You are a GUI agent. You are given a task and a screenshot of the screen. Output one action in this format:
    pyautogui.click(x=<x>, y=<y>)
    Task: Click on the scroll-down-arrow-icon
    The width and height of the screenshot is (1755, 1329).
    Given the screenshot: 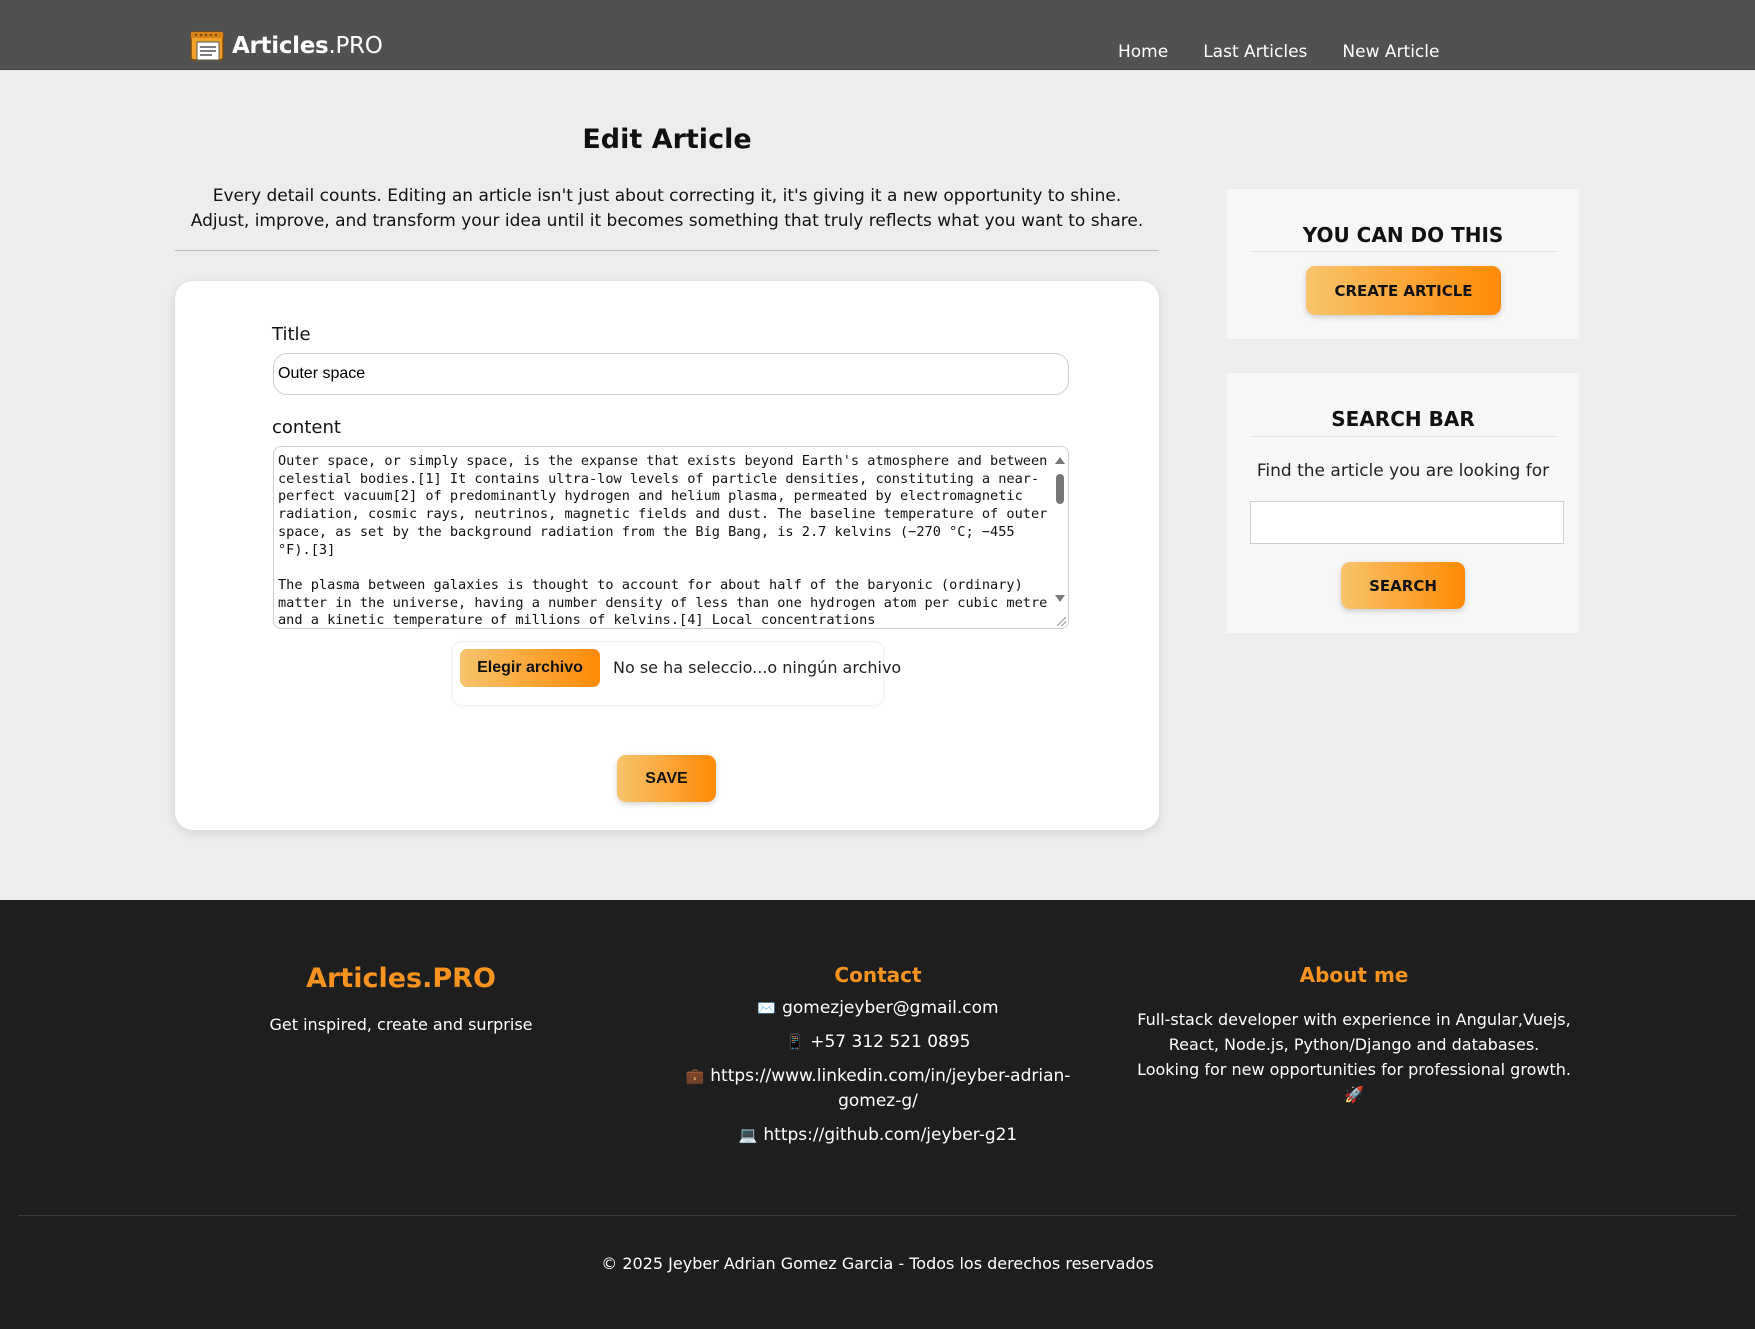 What is the action you would take?
    pyautogui.click(x=1060, y=598)
    